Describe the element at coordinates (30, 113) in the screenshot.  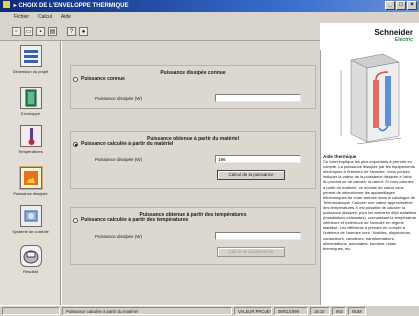
I see `sidebar-item-label: Enveloppe` at that location.